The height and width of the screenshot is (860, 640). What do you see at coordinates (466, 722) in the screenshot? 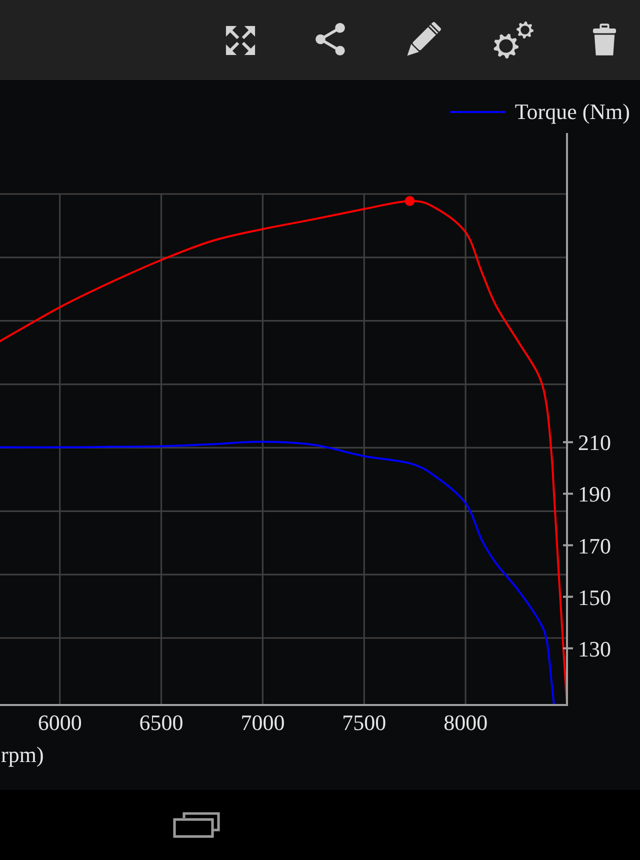
I see `x-tick-label: 8000` at bounding box center [466, 722].